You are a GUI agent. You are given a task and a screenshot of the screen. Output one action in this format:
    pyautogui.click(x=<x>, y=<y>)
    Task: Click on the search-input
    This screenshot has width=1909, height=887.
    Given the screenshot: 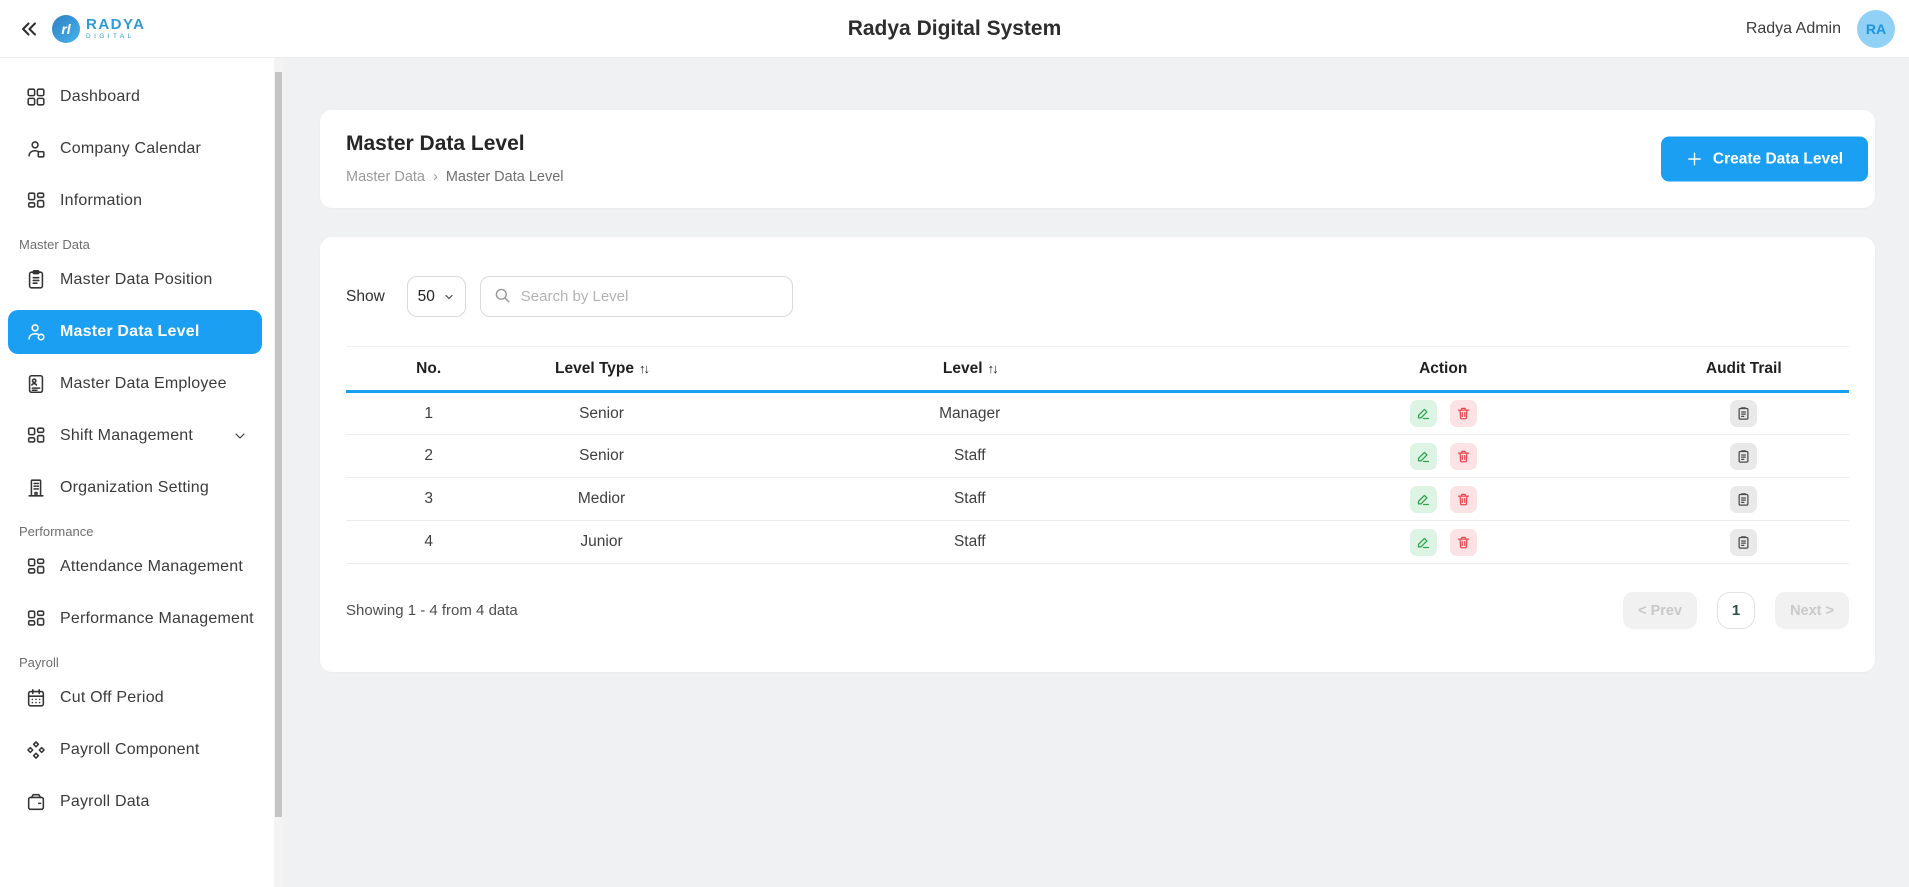 What is the action you would take?
    pyautogui.click(x=636, y=296)
    